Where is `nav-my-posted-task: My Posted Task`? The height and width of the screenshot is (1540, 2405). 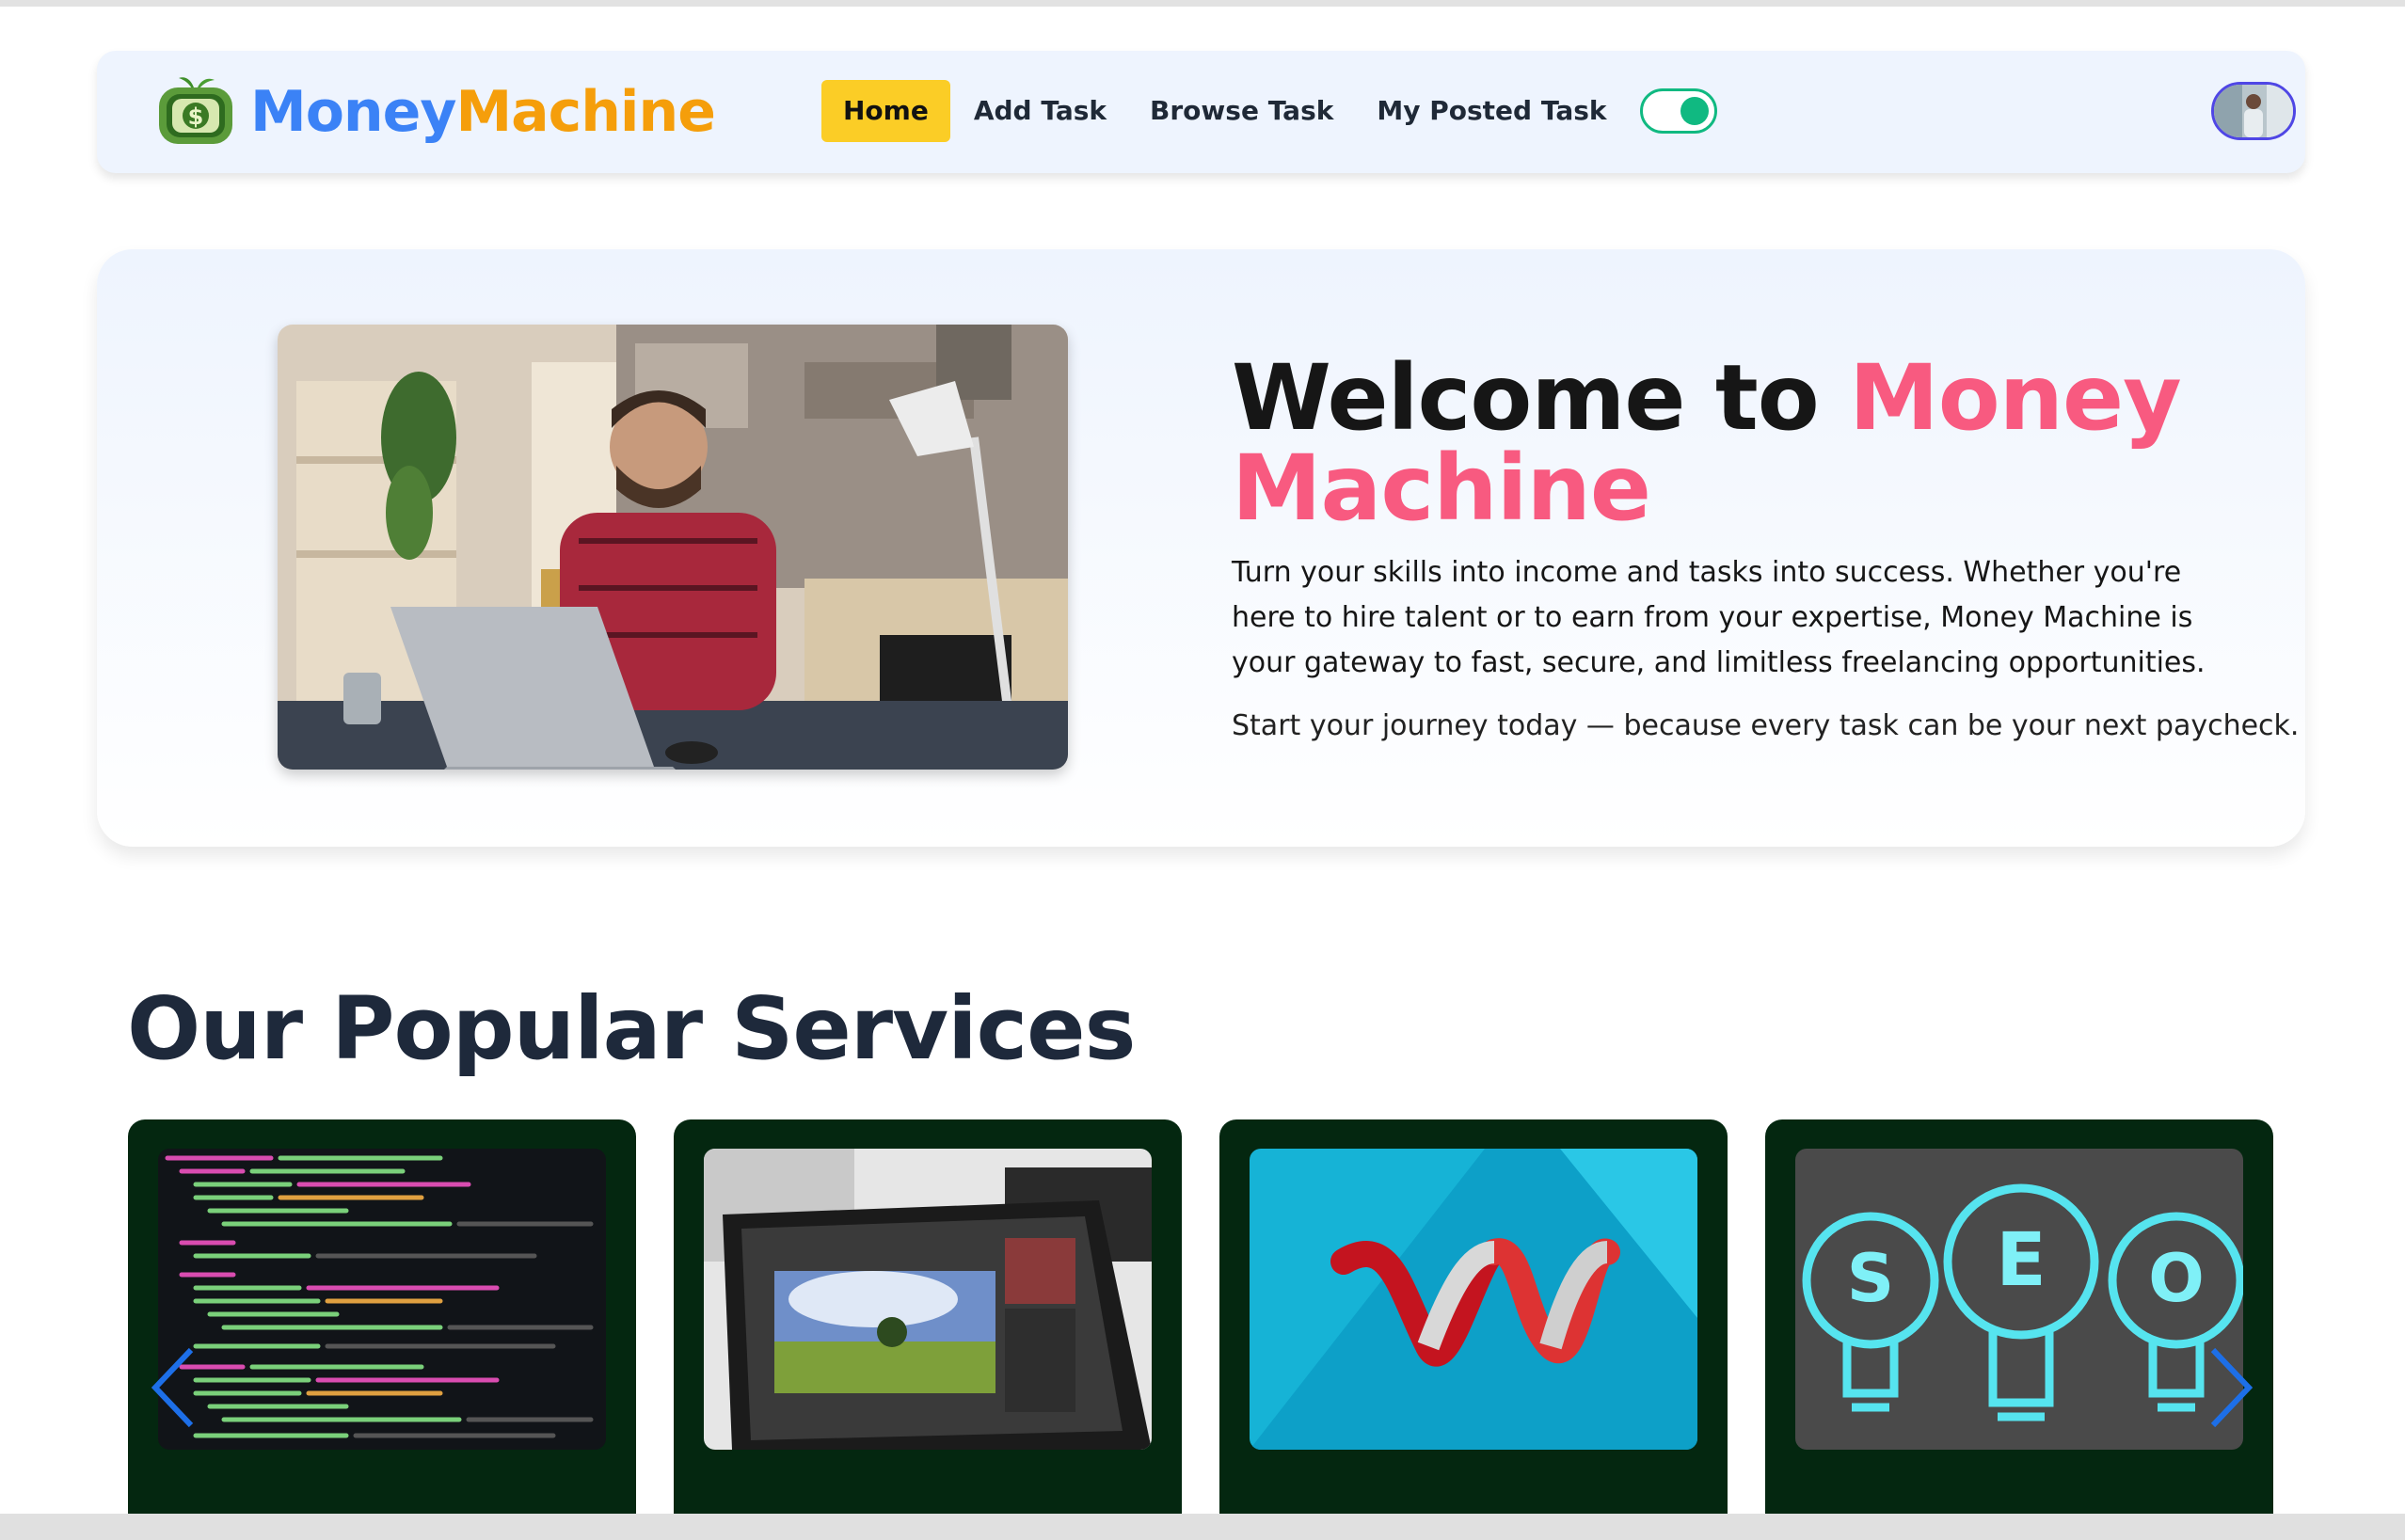 nav-my-posted-task: My Posted Task is located at coordinates (1492, 111).